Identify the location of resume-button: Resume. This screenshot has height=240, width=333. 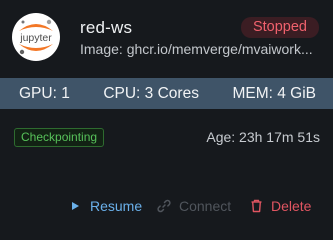
(105, 206).